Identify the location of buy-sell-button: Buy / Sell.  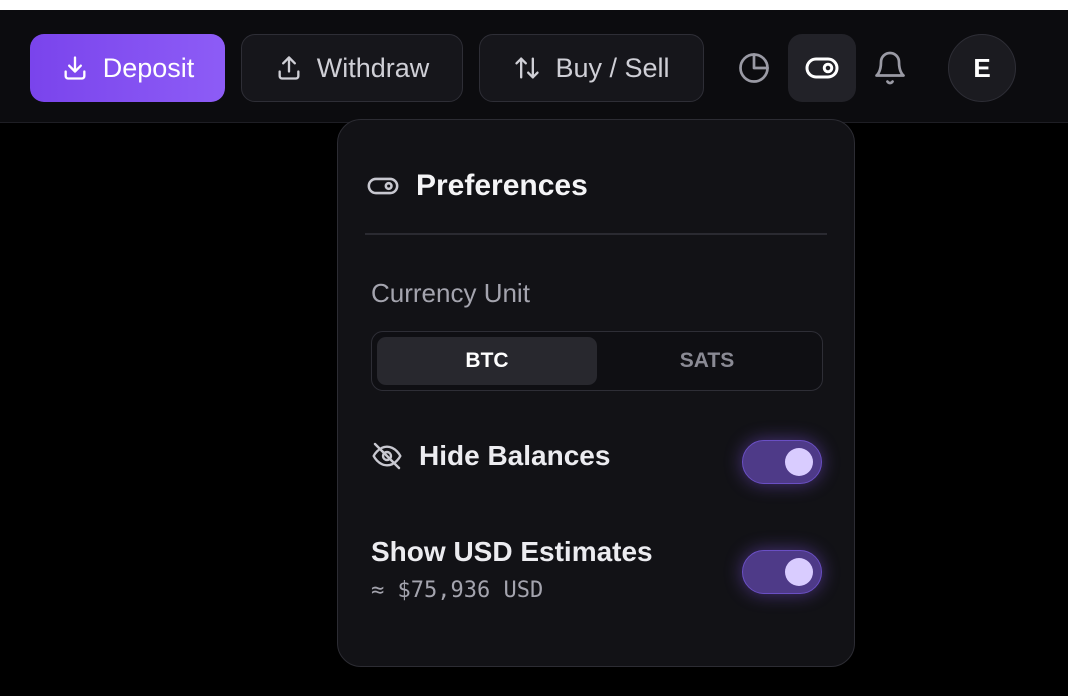
(591, 68).